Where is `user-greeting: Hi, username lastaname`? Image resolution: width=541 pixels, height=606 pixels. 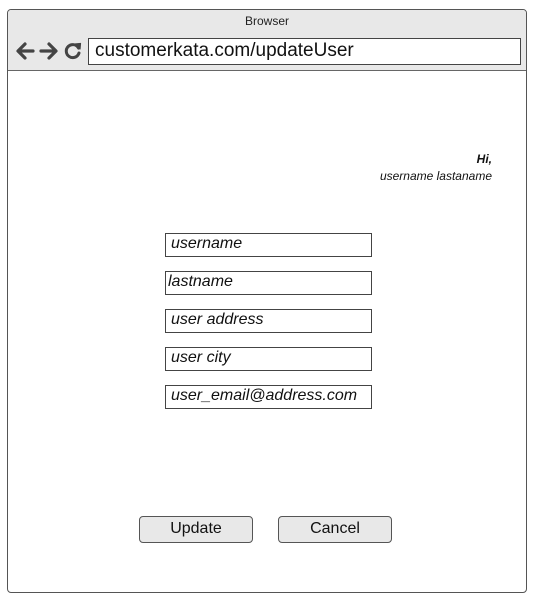 user-greeting: Hi, username lastaname is located at coordinates (436, 168).